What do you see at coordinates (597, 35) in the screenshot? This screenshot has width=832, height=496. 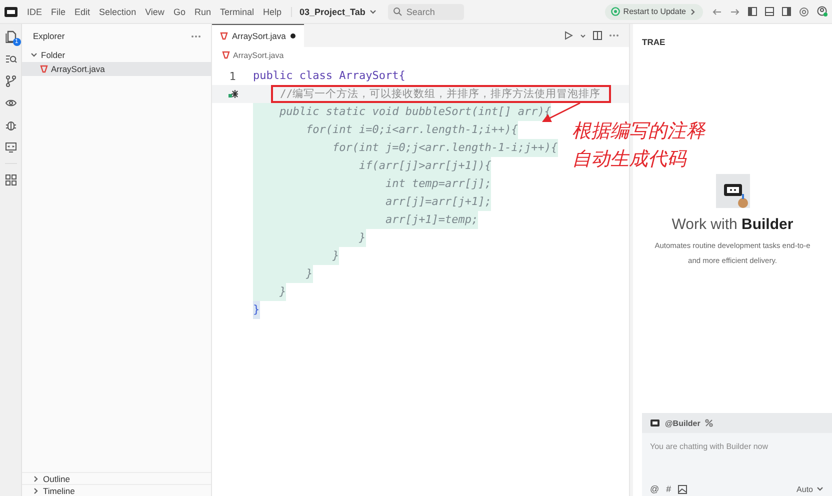 I see `split-editor-icon` at bounding box center [597, 35].